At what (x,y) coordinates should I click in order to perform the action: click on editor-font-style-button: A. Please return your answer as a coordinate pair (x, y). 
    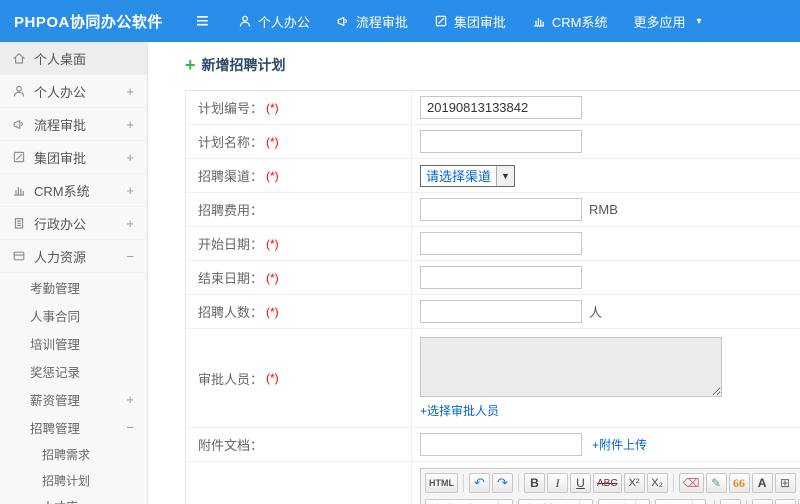
    Looking at the image, I should click on (762, 483).